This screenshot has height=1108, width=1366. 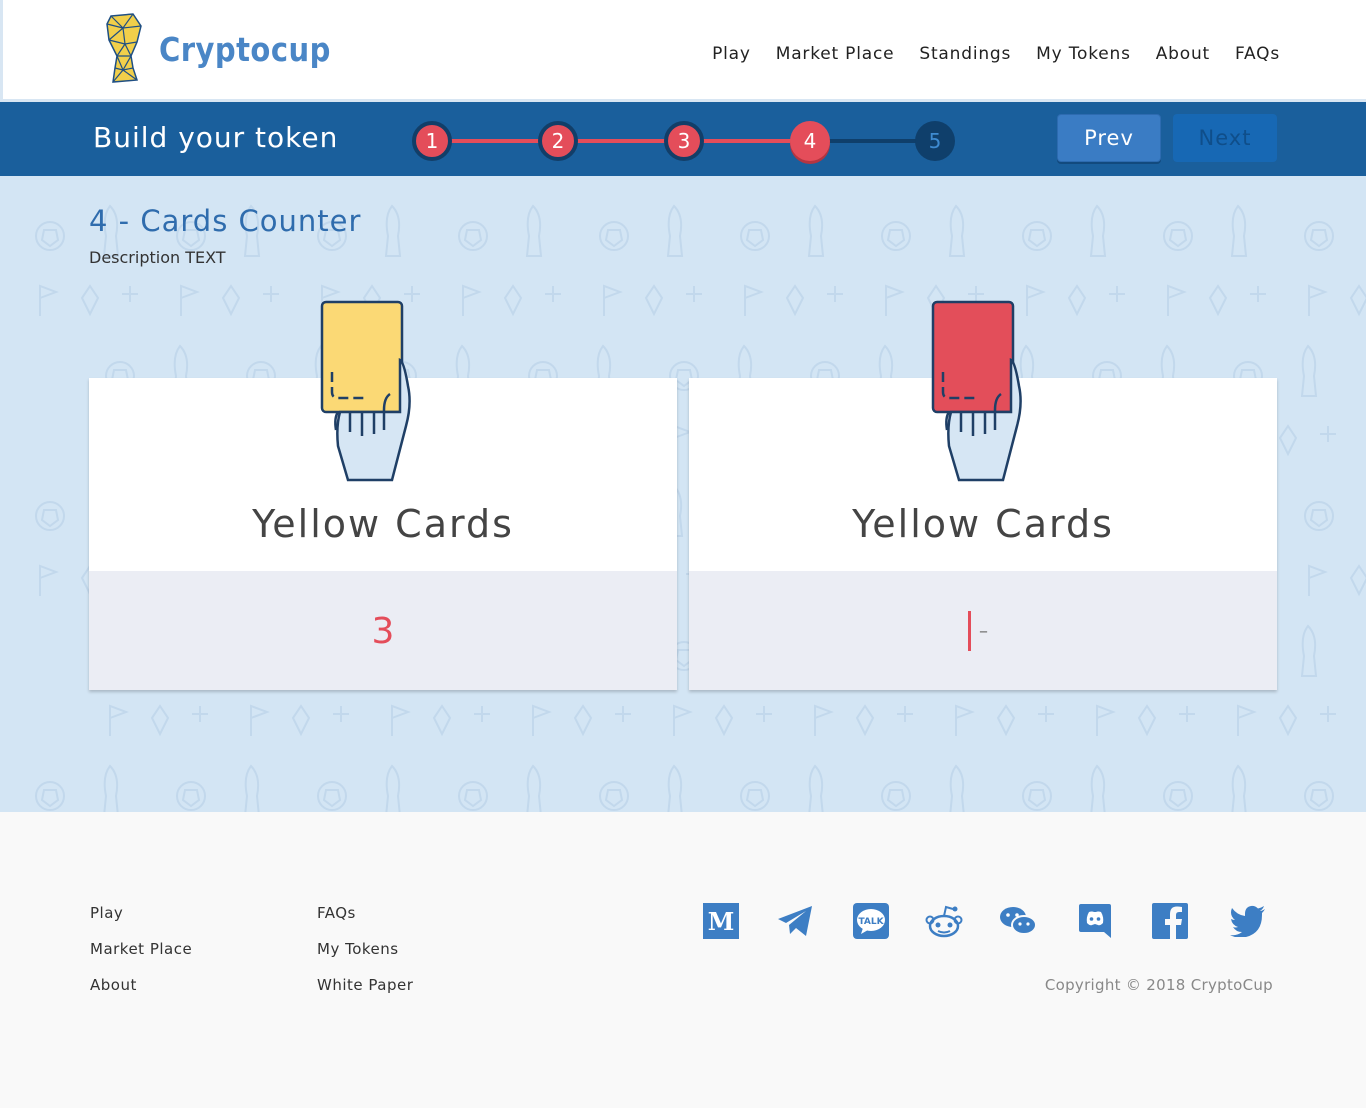 I want to click on step-progress: 1 2 3 4 5, so click(x=684, y=140).